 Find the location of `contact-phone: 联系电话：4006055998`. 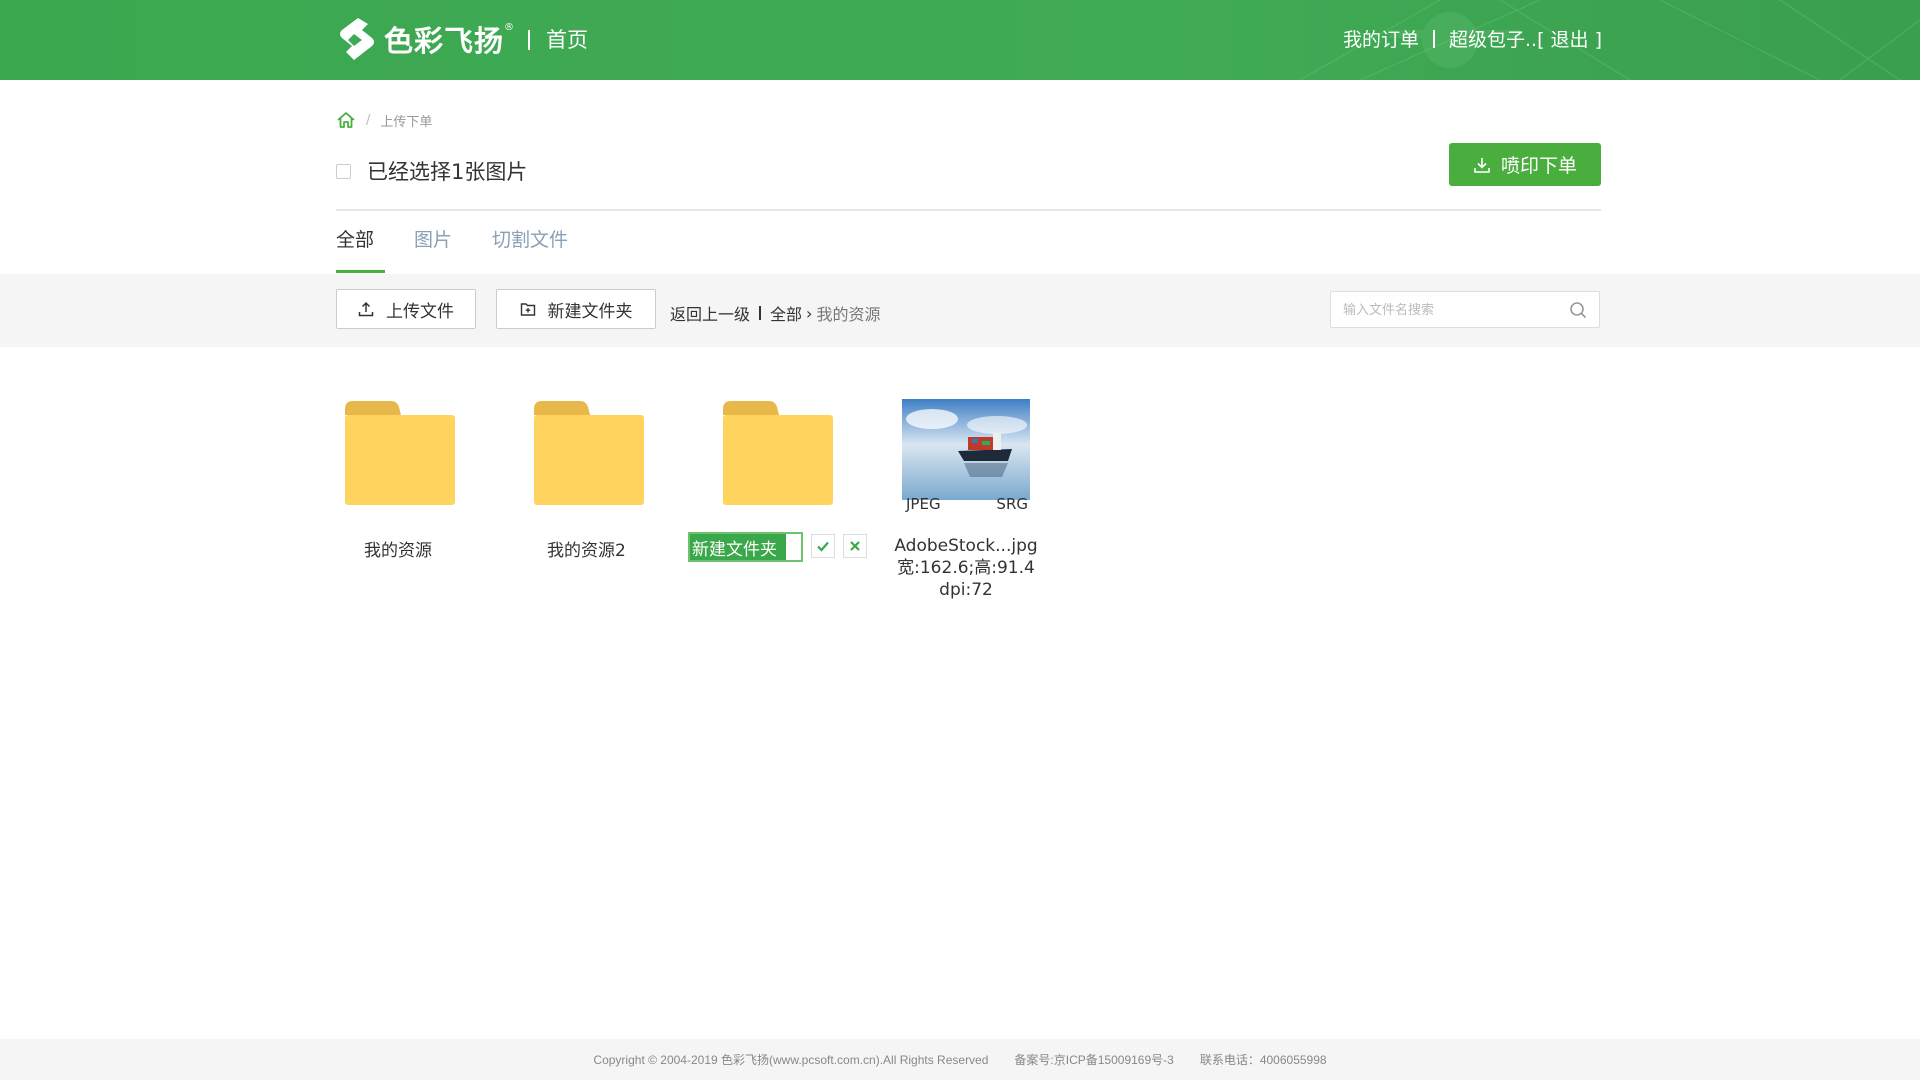

contact-phone: 联系电话：4006055998 is located at coordinates (1263, 1060).